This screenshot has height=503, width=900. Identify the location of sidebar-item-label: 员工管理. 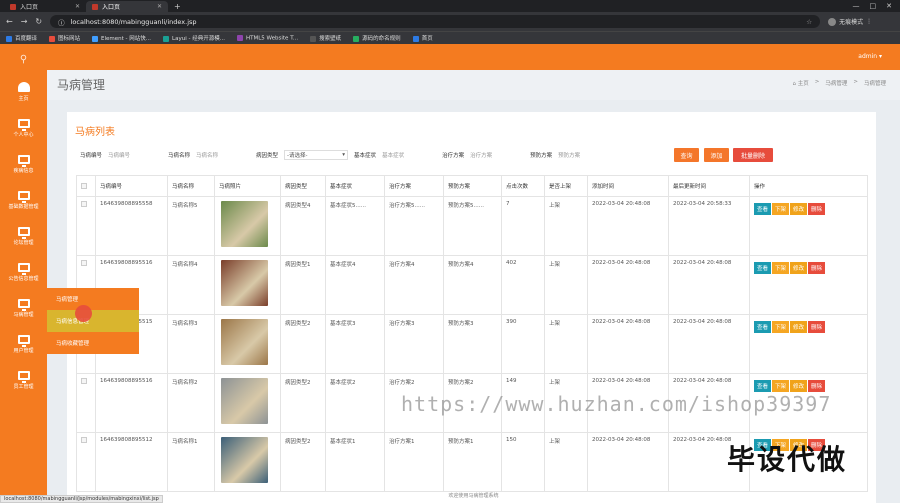
(23, 386).